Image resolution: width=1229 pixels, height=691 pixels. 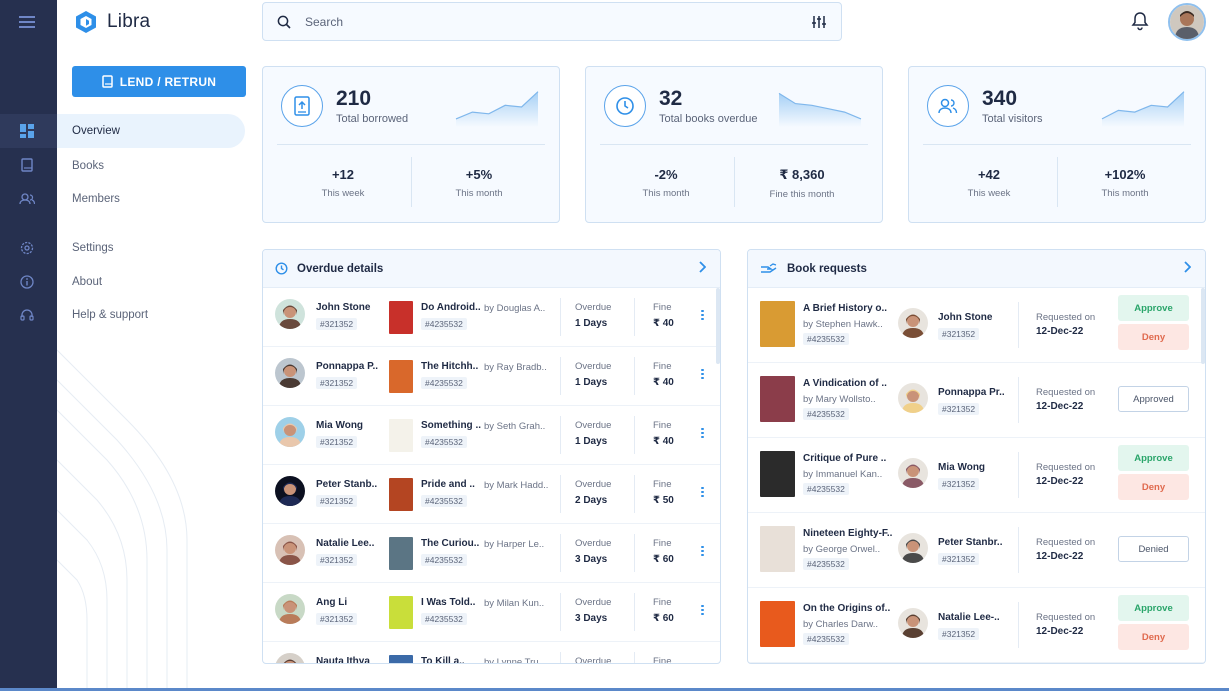 What do you see at coordinates (151, 315) in the screenshot?
I see `nav-help: Help & support` at bounding box center [151, 315].